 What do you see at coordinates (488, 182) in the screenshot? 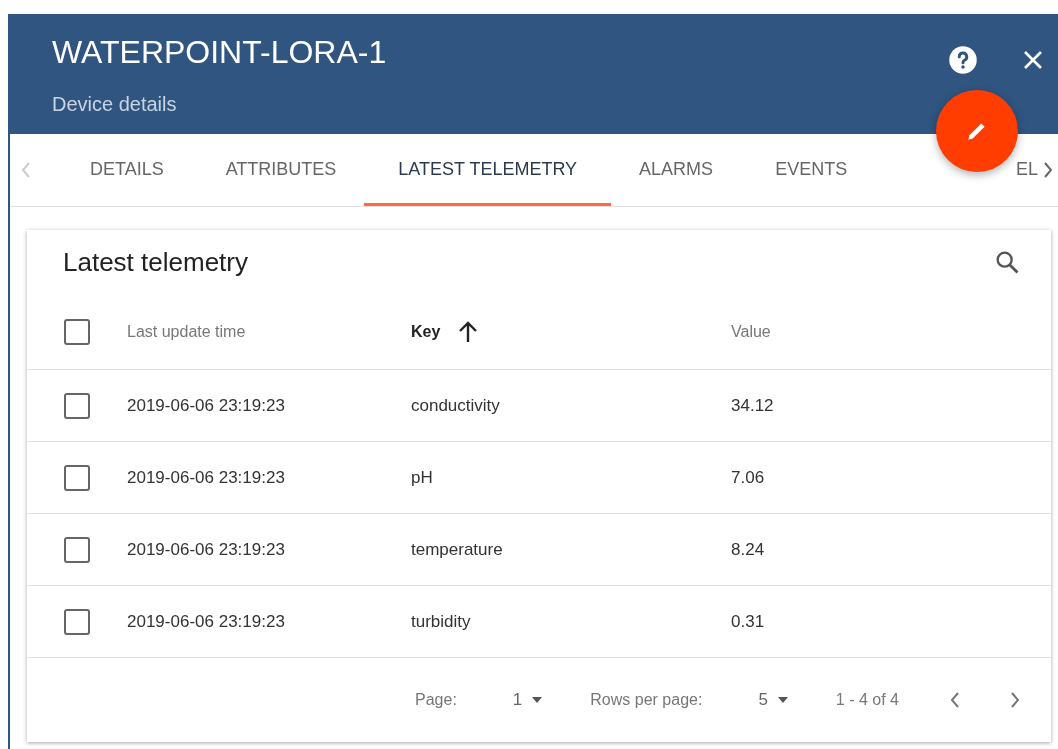
I see `tab: LATEST TELEMETRY` at bounding box center [488, 182].